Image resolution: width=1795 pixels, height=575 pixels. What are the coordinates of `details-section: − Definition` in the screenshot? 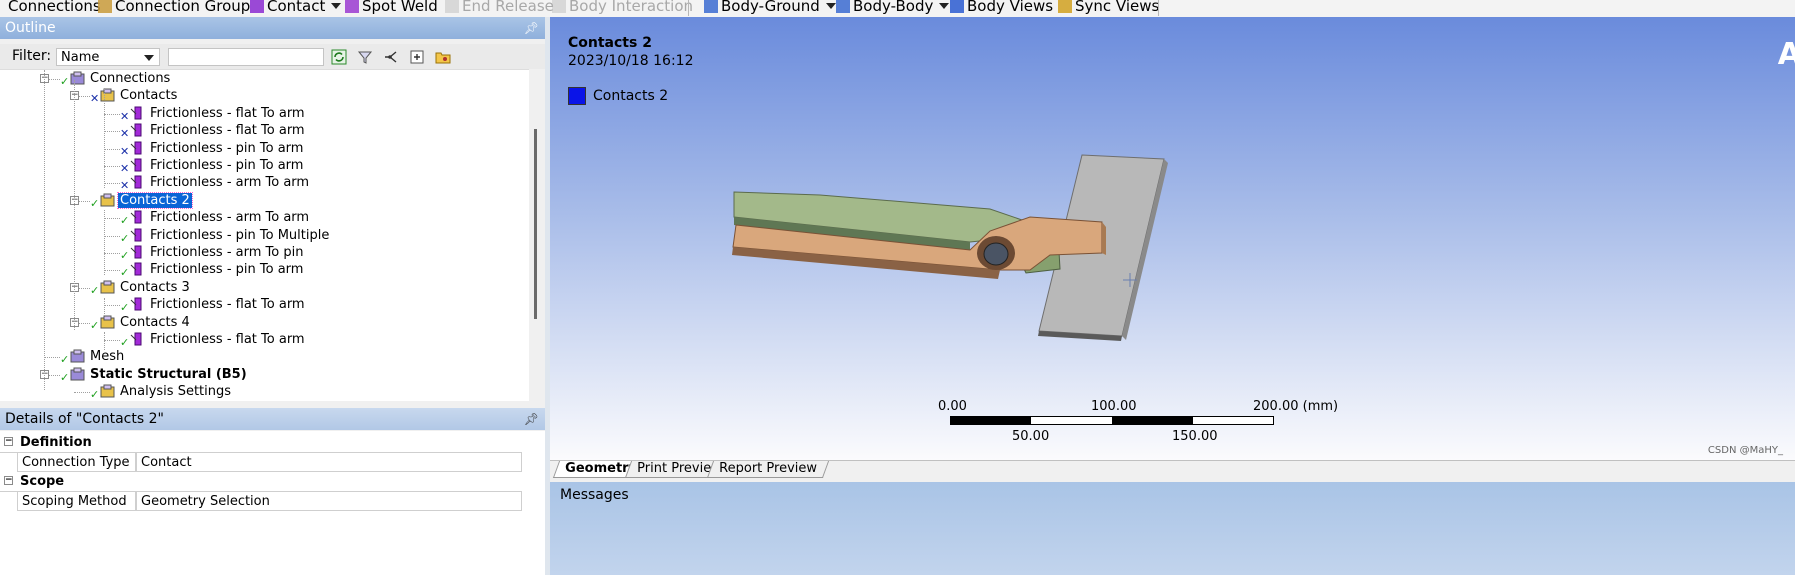 It's located at (261, 443).